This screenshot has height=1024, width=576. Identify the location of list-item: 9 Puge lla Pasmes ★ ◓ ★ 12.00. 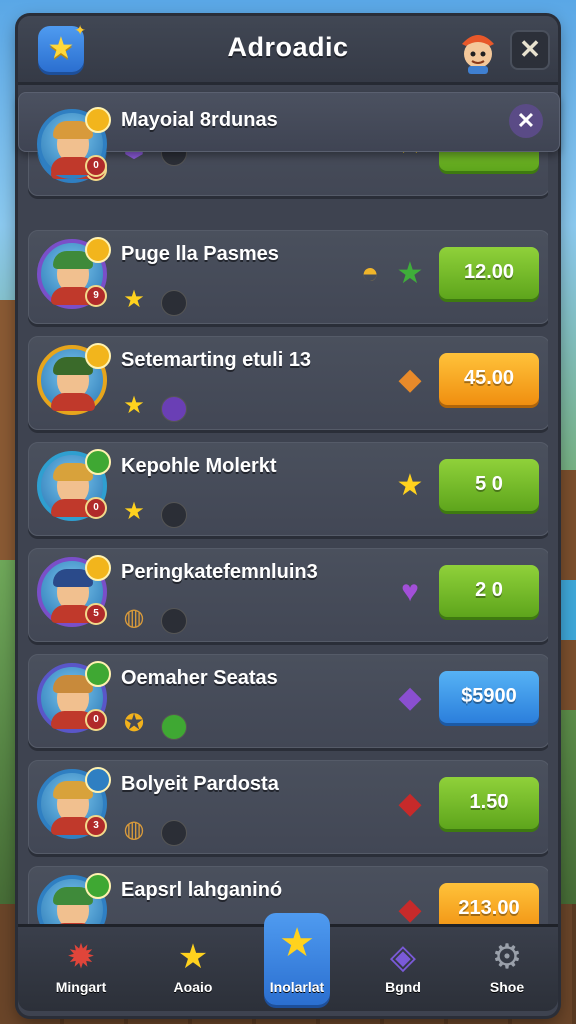
(288, 277).